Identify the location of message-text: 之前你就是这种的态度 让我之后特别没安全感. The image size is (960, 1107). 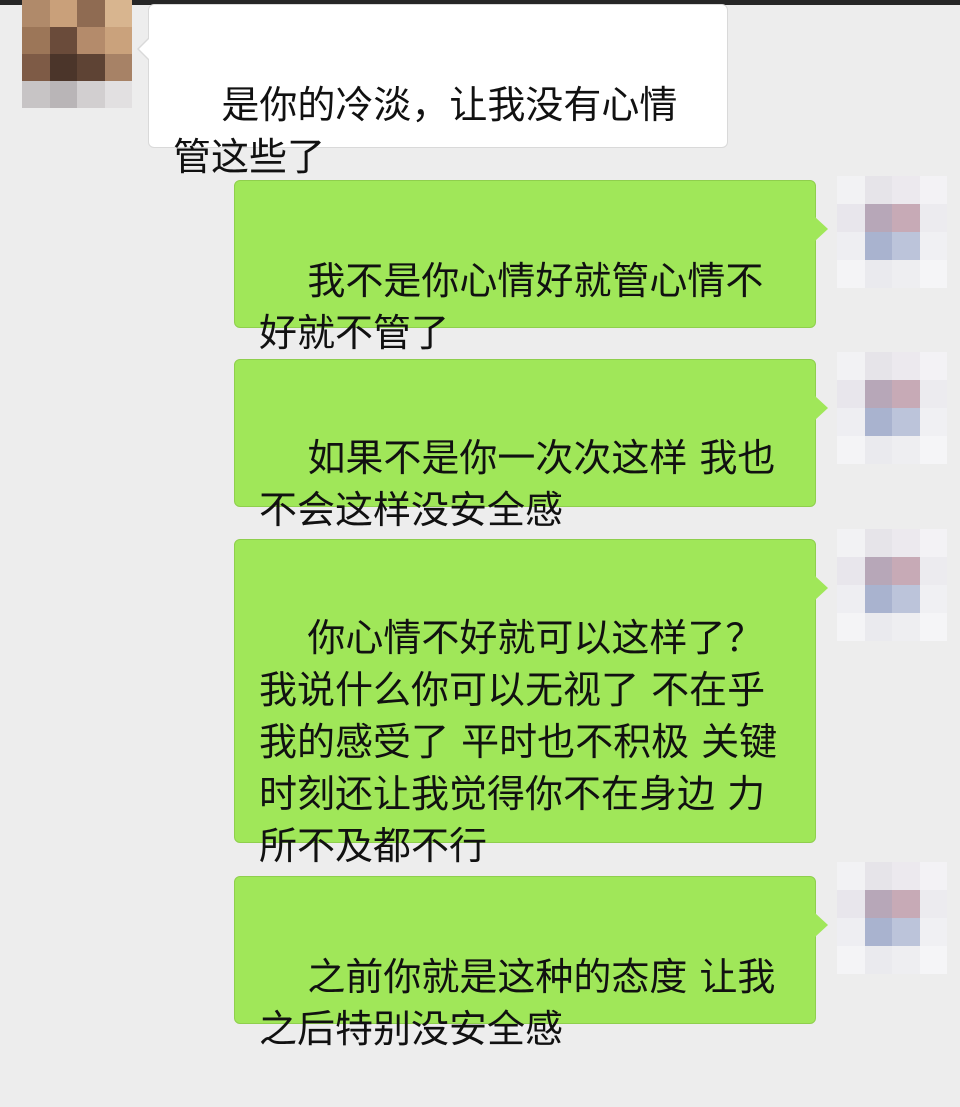
(517, 1003).